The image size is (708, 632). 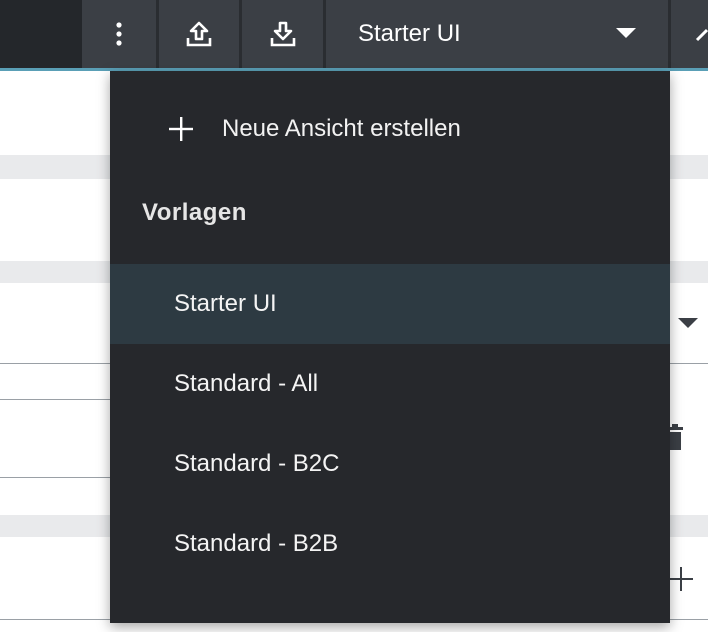 I want to click on menu-item-label: Standard - All, so click(x=246, y=383).